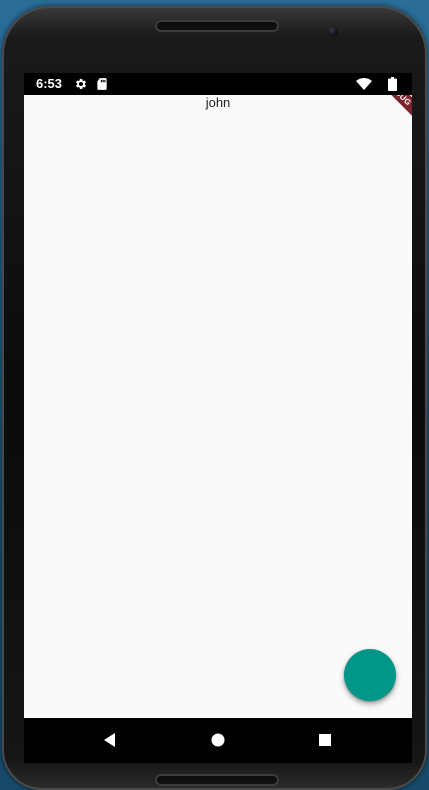 This screenshot has height=790, width=429. I want to click on navigation-bar, so click(218, 740).